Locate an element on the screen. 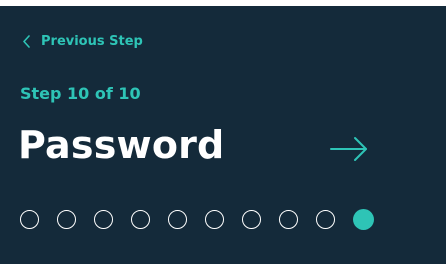 The width and height of the screenshot is (446, 270). next-step-button is located at coordinates (349, 149).